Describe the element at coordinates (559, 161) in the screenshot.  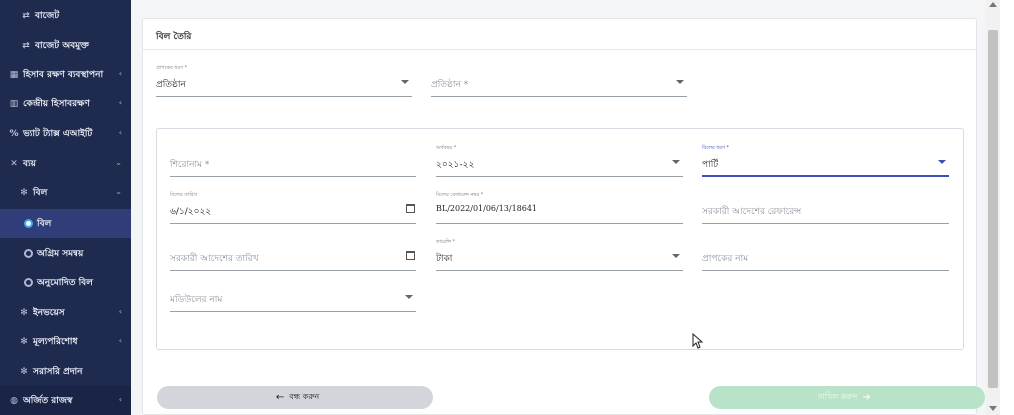
I see `fiscal-year-select: অর্থবছর * ২০২১-২২` at that location.